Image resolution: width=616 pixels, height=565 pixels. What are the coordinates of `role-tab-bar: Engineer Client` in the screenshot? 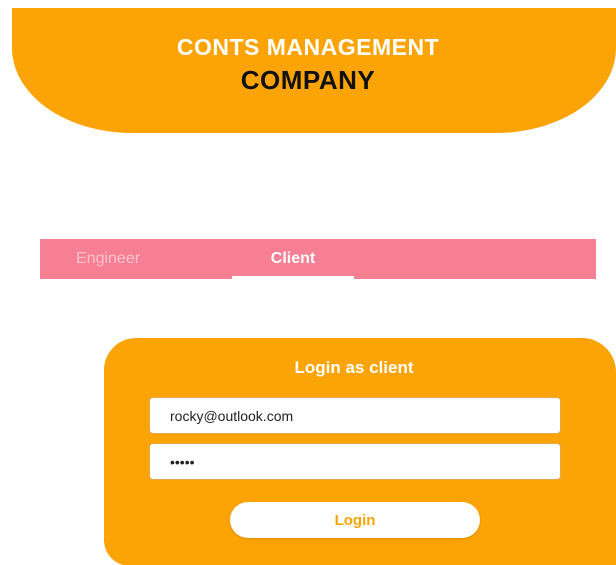 It's located at (318, 259).